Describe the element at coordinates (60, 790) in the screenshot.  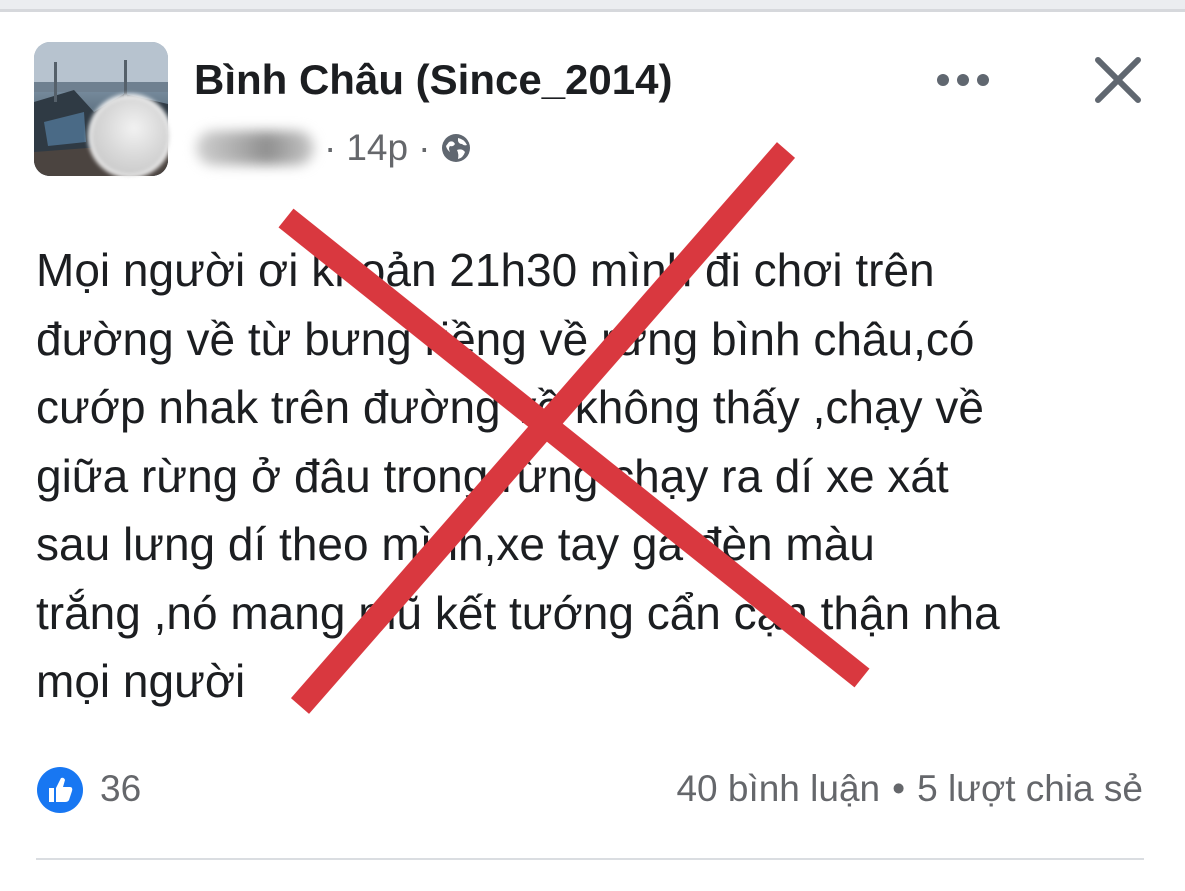
I see `like-icon` at that location.